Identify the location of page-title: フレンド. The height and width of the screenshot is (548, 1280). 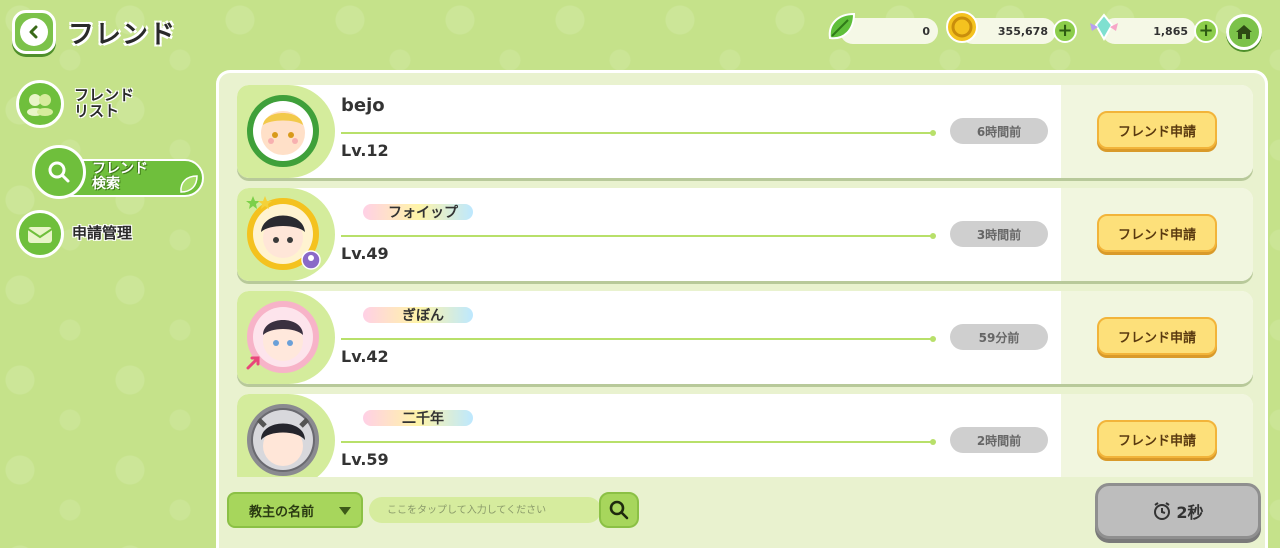
(122, 35).